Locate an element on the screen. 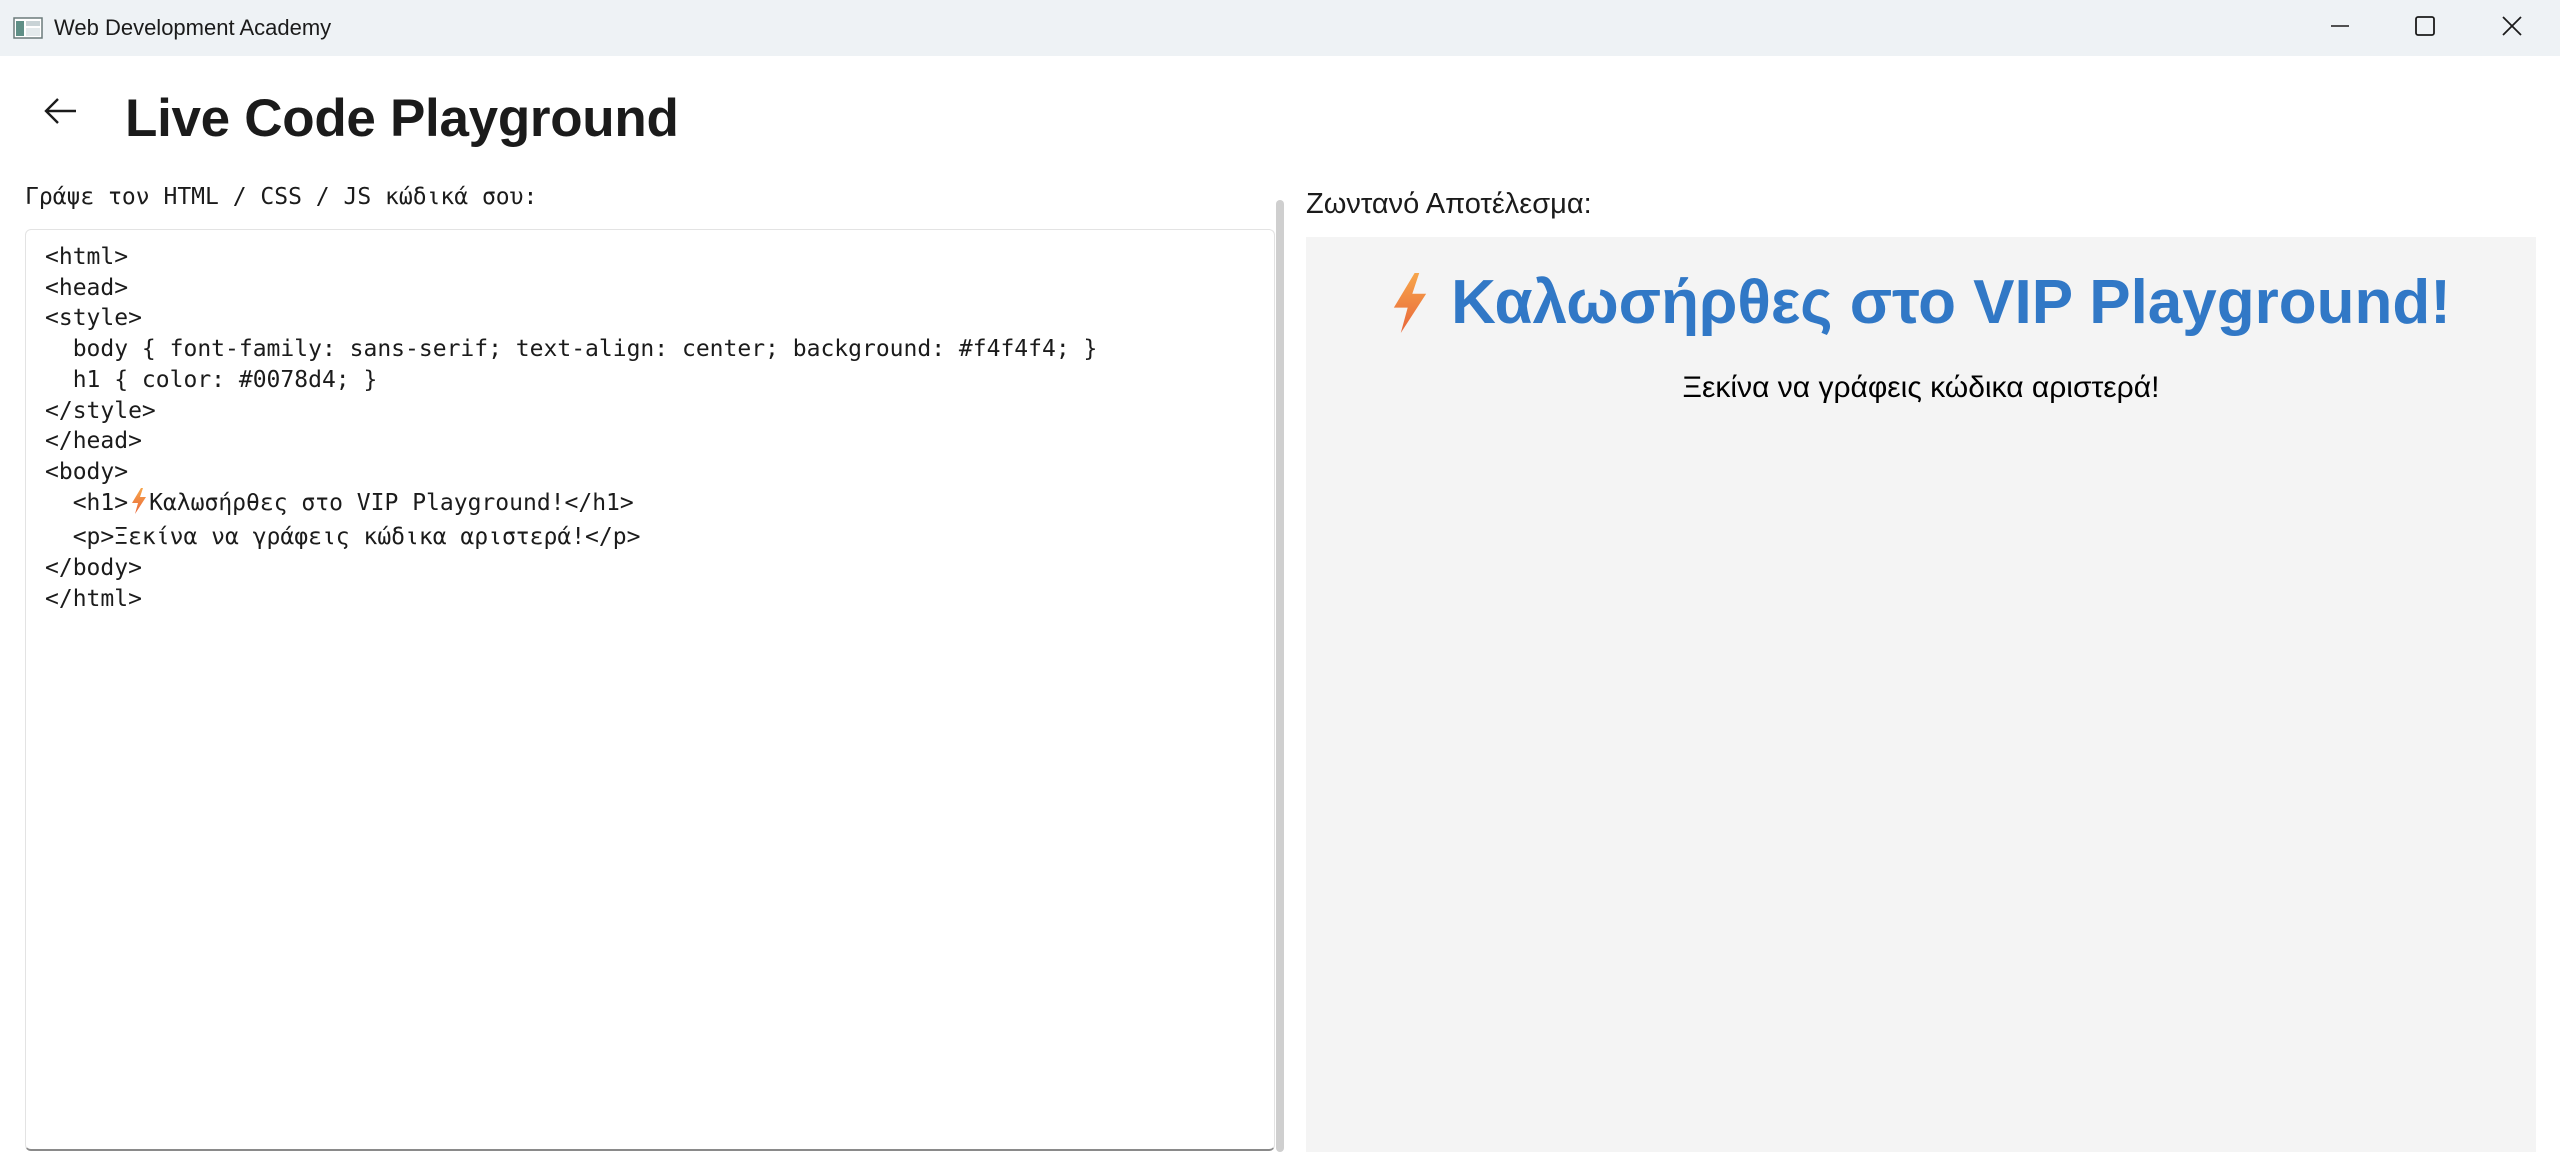 Image resolution: width=2560 pixels, height=1170 pixels. close-button is located at coordinates (2512, 28).